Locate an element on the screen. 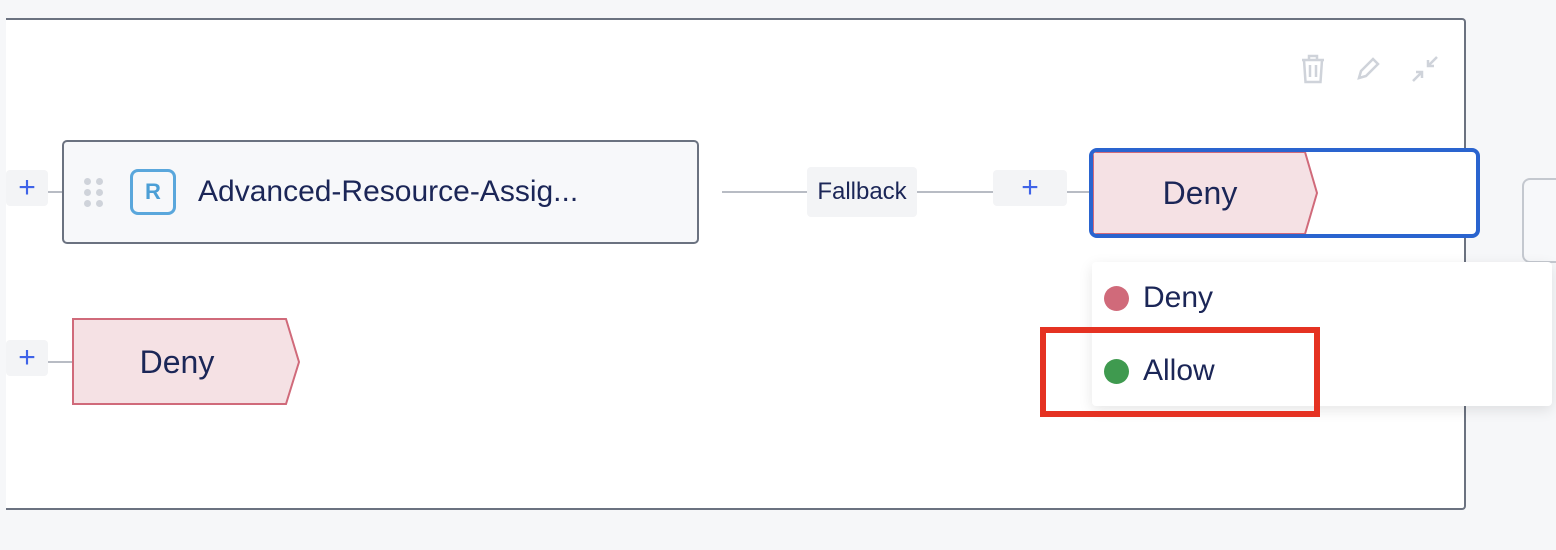 The width and height of the screenshot is (1556, 550). drag-handle-icon is located at coordinates (94, 192).